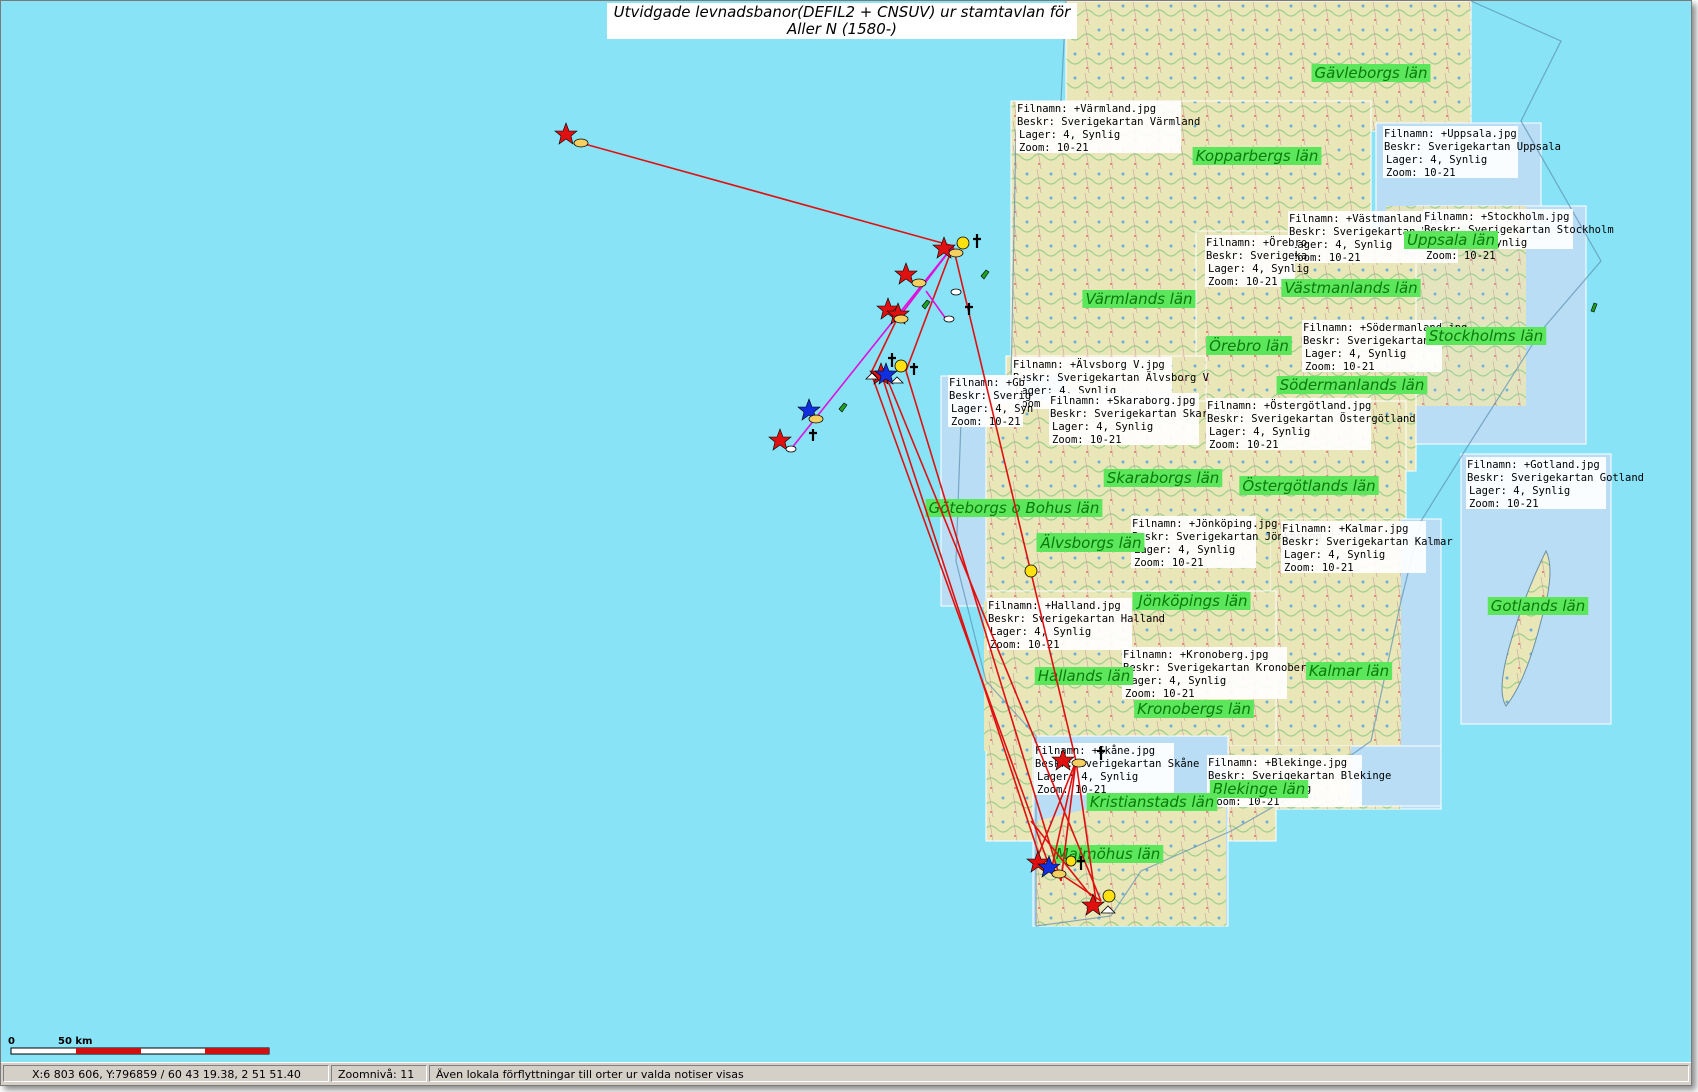  I want to click on county-label: Stockholms län, so click(1486, 336).